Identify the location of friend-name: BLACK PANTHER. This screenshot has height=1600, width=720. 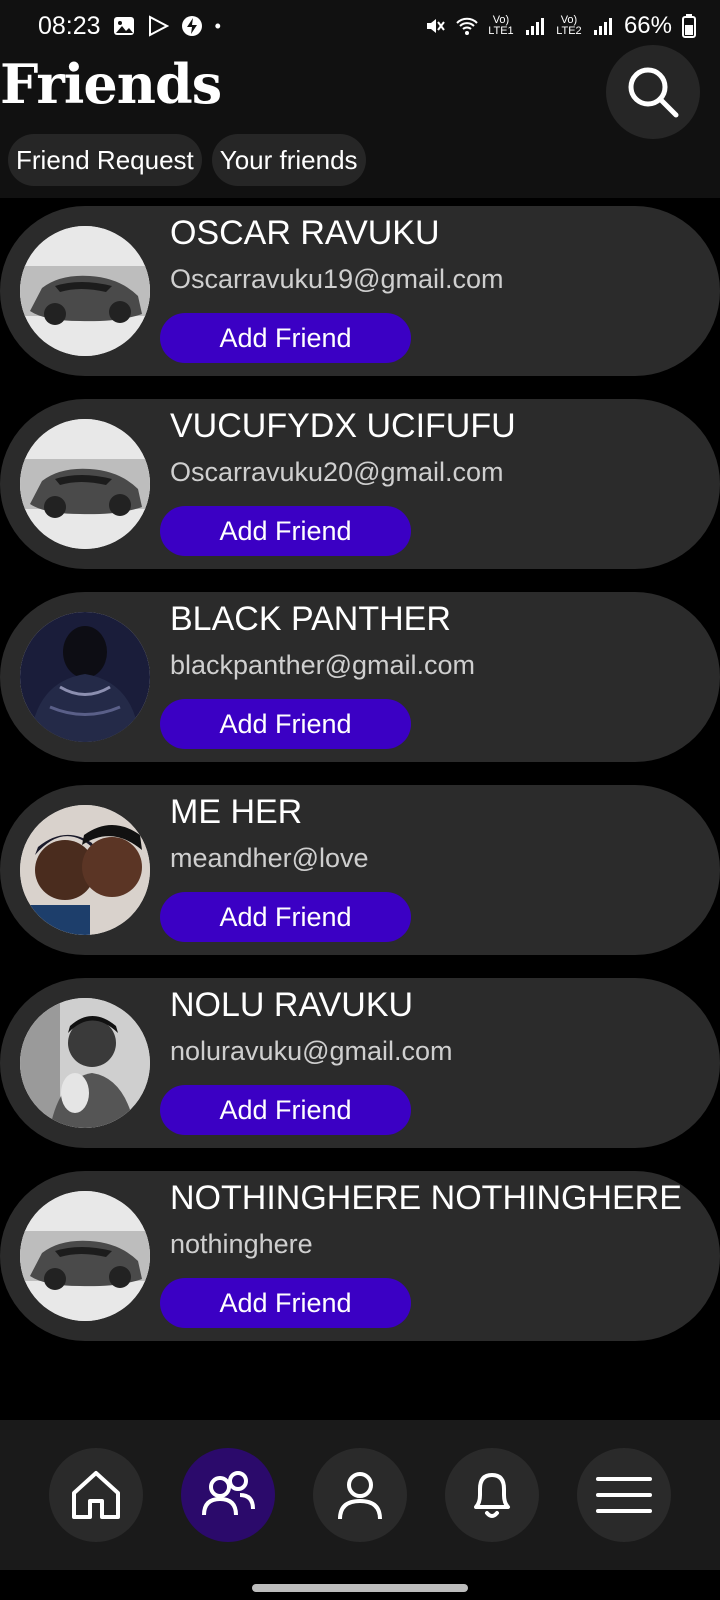
(310, 619).